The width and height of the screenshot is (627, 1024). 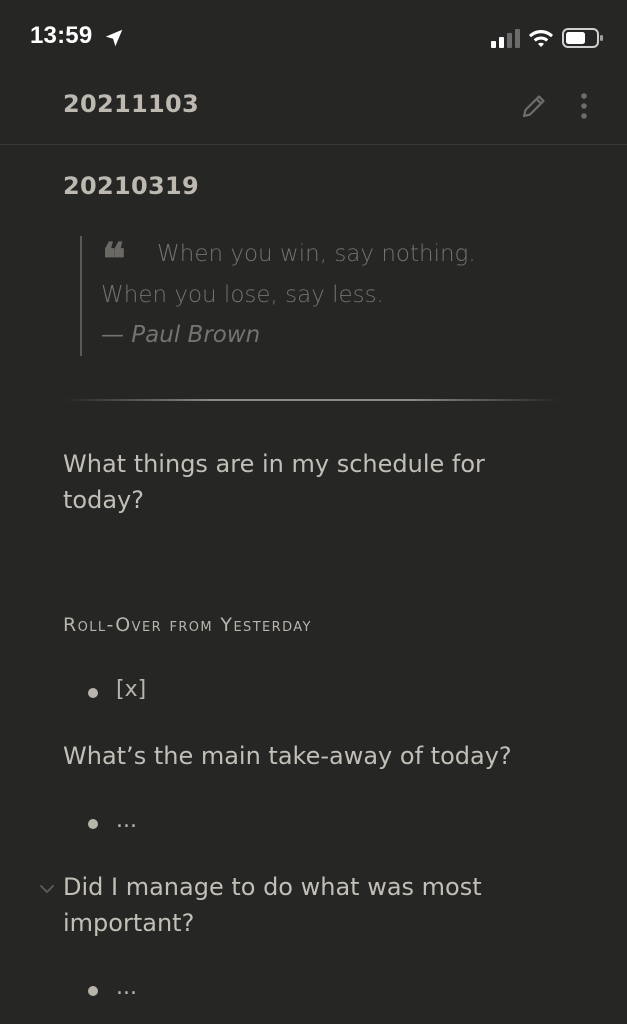 What do you see at coordinates (187, 625) in the screenshot?
I see `section-label-roll-over: Roll-Over from Yesterday` at bounding box center [187, 625].